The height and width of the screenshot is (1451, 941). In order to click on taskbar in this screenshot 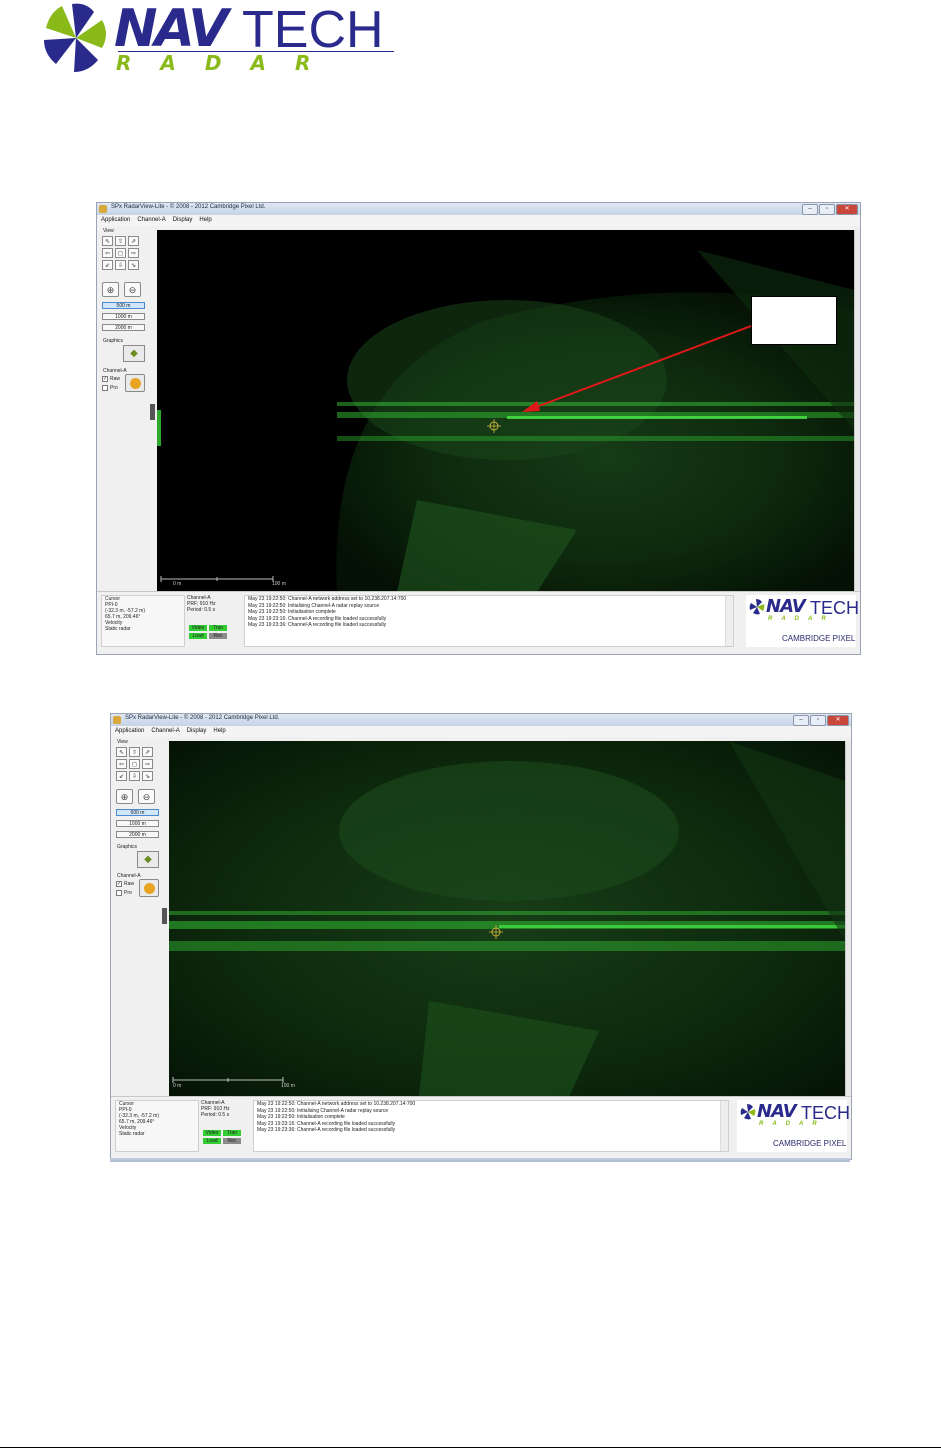, I will do `click(480, 1160)`.